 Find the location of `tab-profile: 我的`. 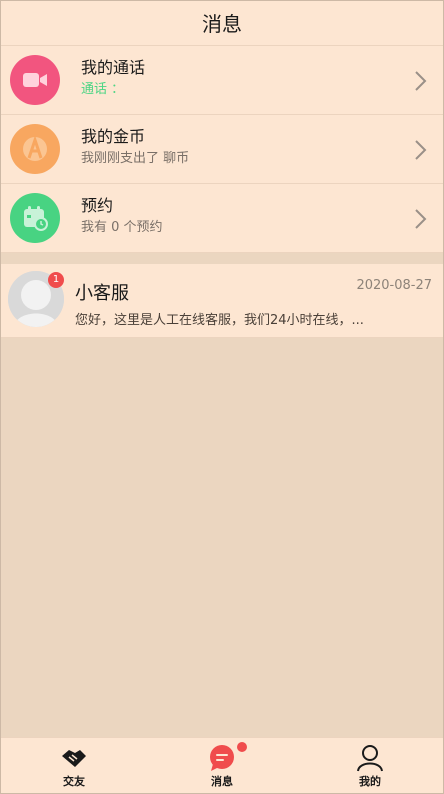

tab-profile: 我的 is located at coordinates (370, 766).